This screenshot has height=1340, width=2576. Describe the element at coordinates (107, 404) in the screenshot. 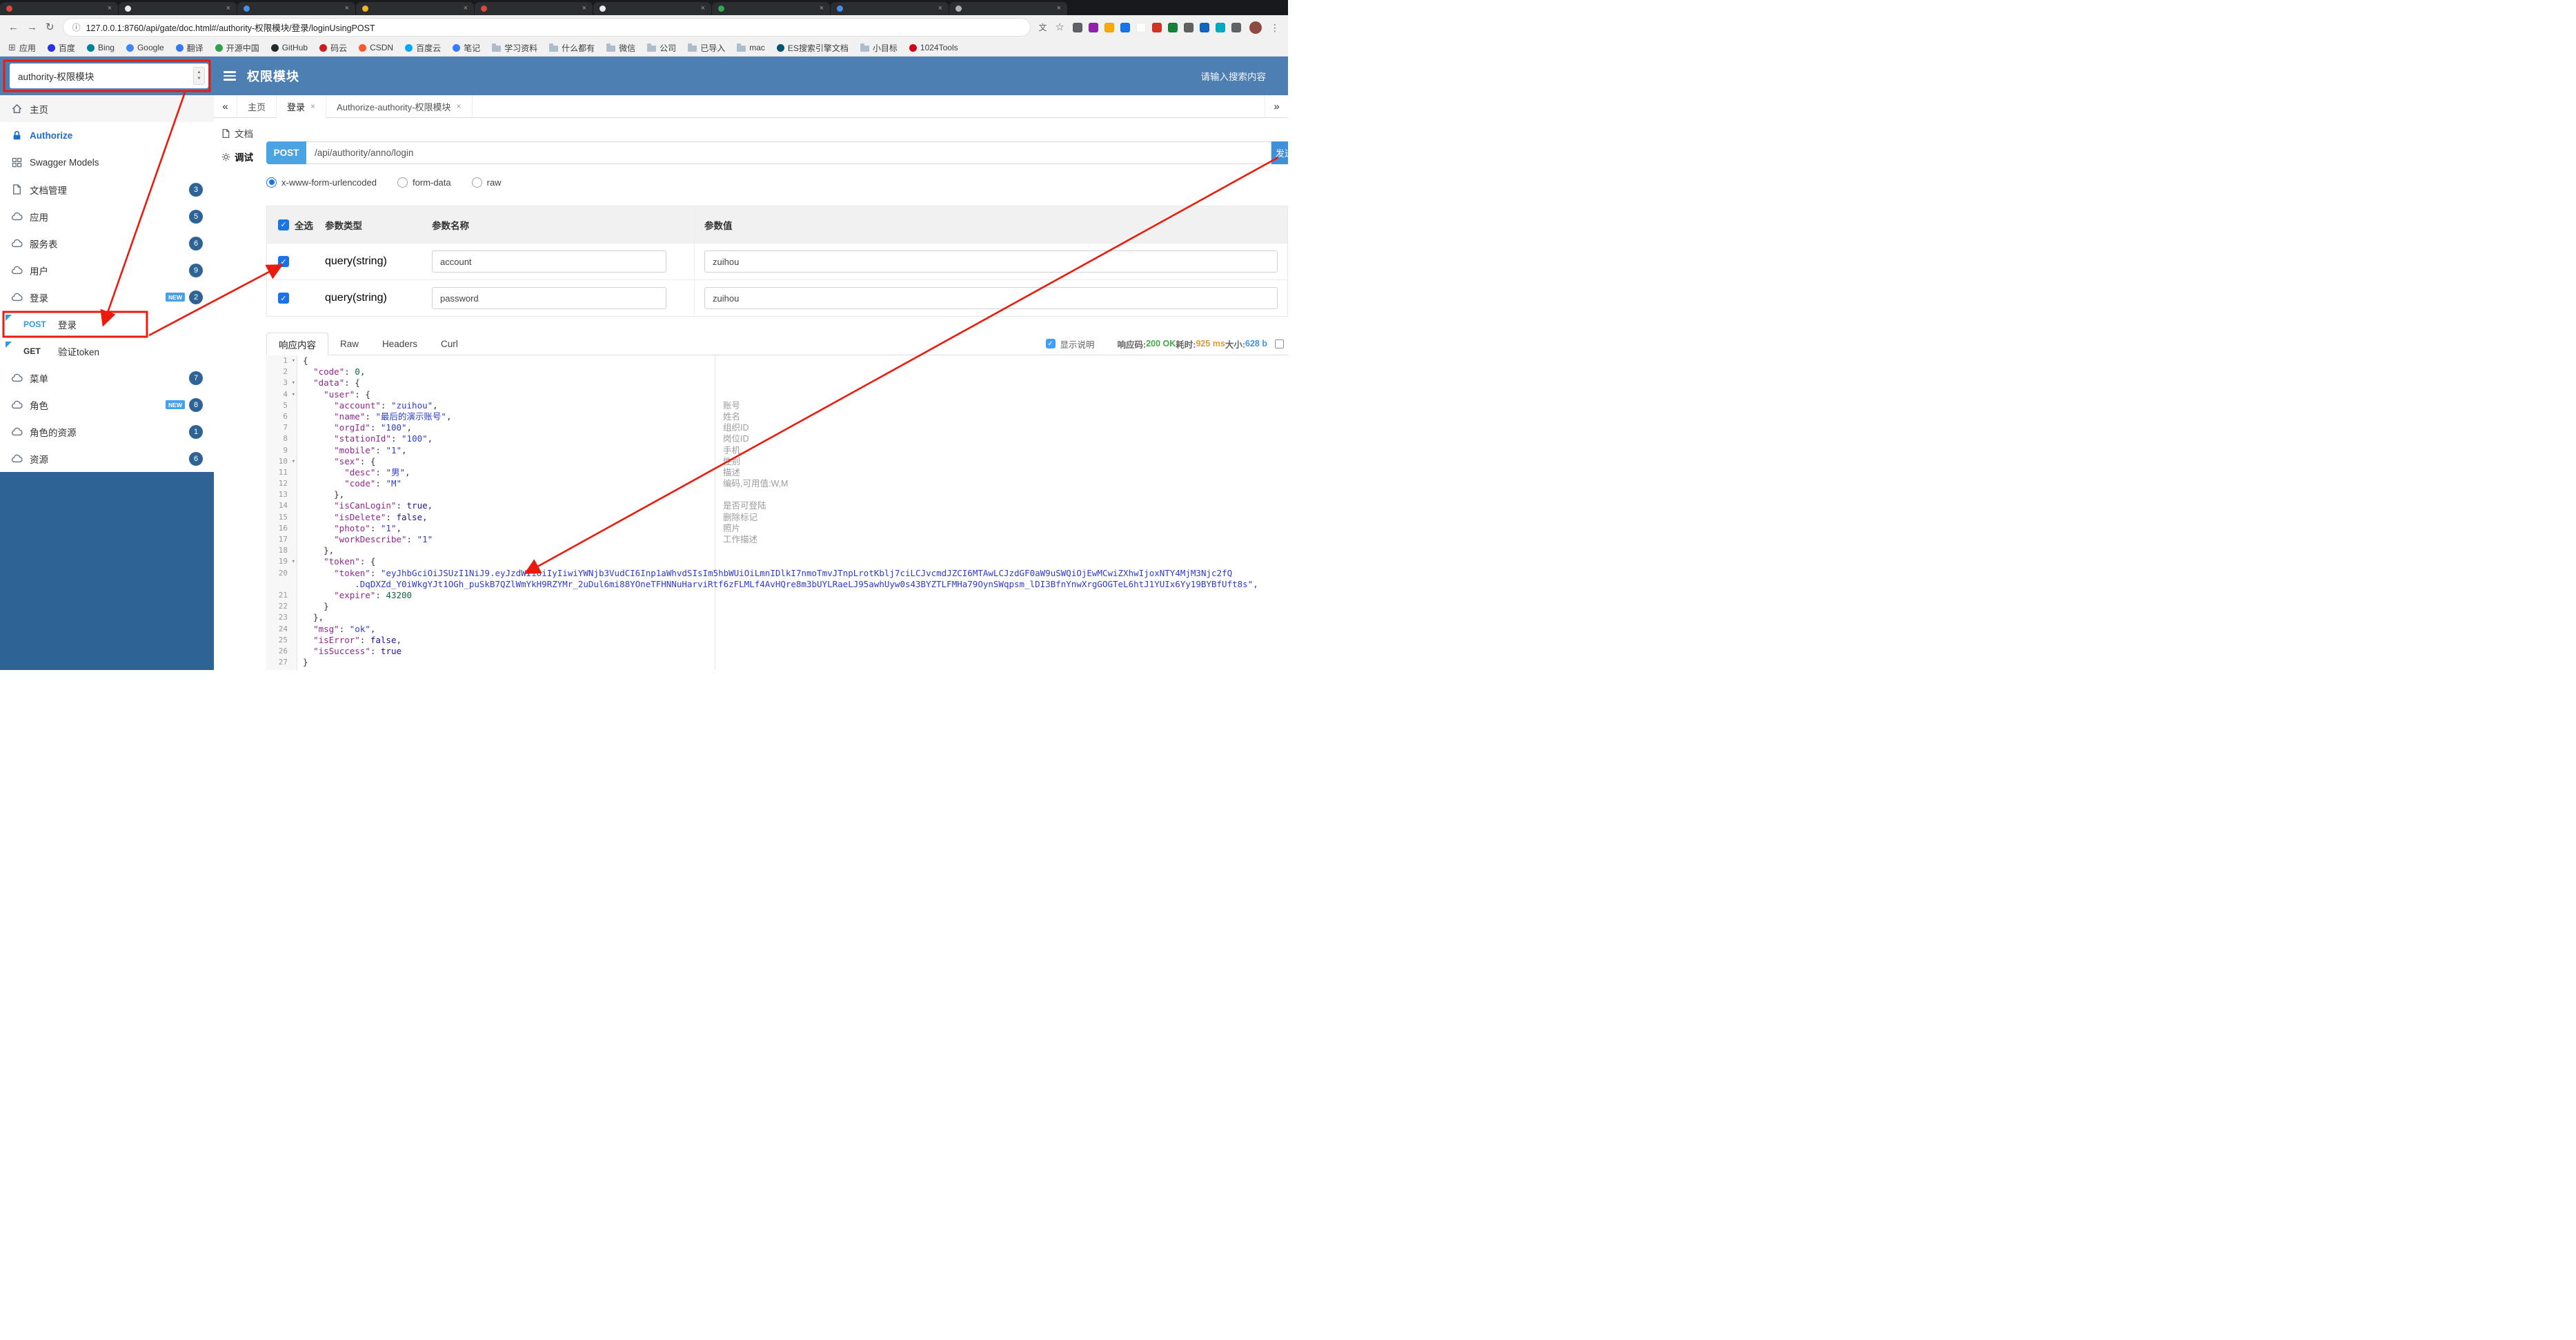

I see `sidebar-item: 角色 NEW 8` at that location.